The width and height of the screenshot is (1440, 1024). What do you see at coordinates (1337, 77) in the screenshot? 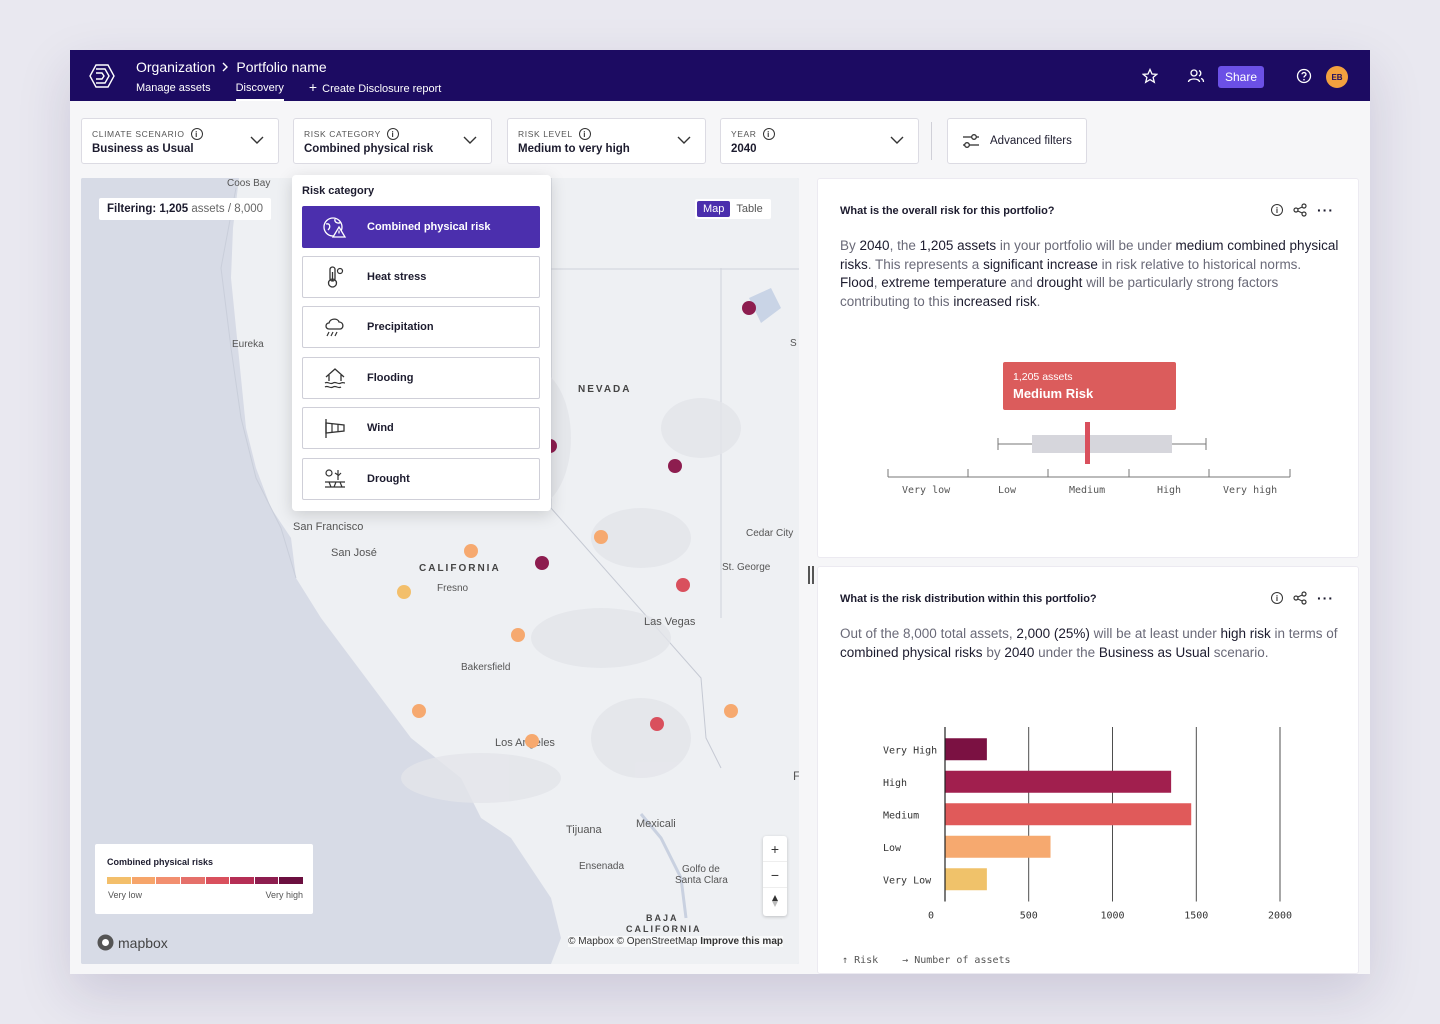
I see `avatar: EB` at bounding box center [1337, 77].